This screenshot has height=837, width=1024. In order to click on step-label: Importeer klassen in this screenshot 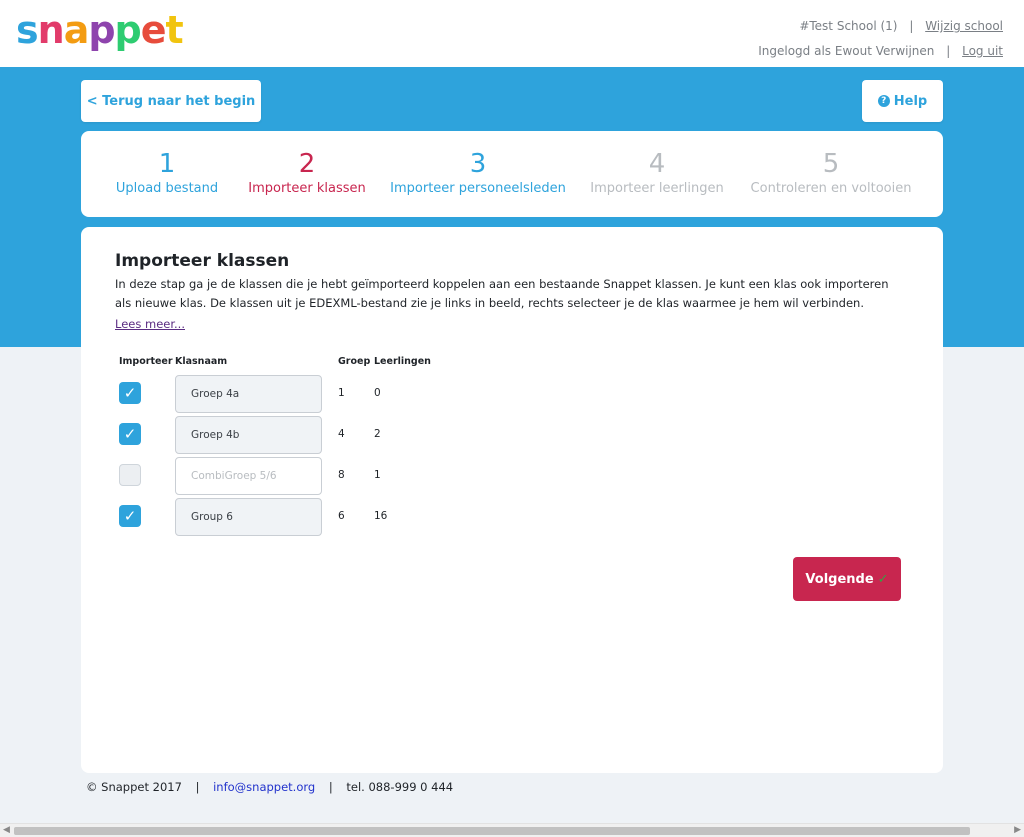, I will do `click(307, 188)`.